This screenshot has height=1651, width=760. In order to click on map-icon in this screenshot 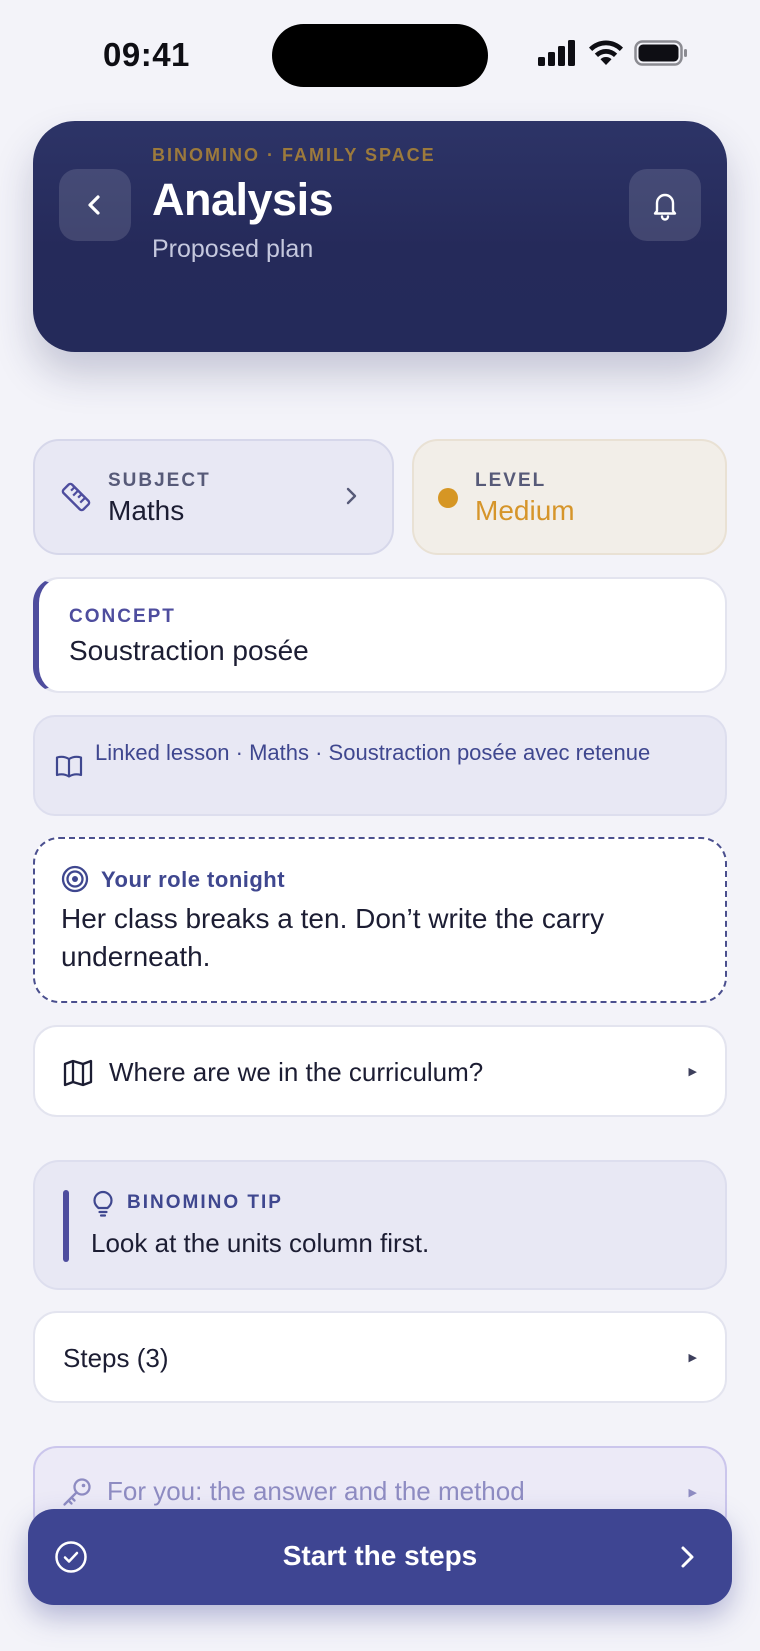, I will do `click(78, 1075)`.